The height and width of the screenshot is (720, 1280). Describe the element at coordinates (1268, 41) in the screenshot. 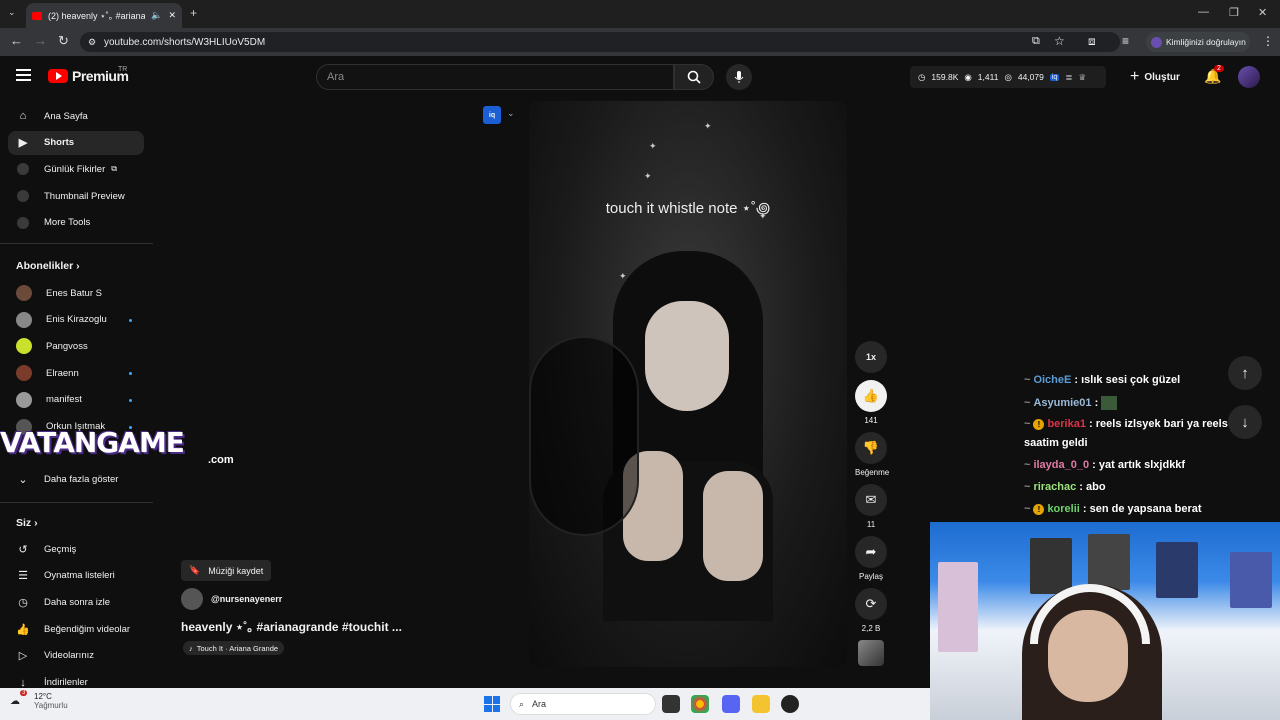

I see `browser-menu-icon: ⋮` at that location.